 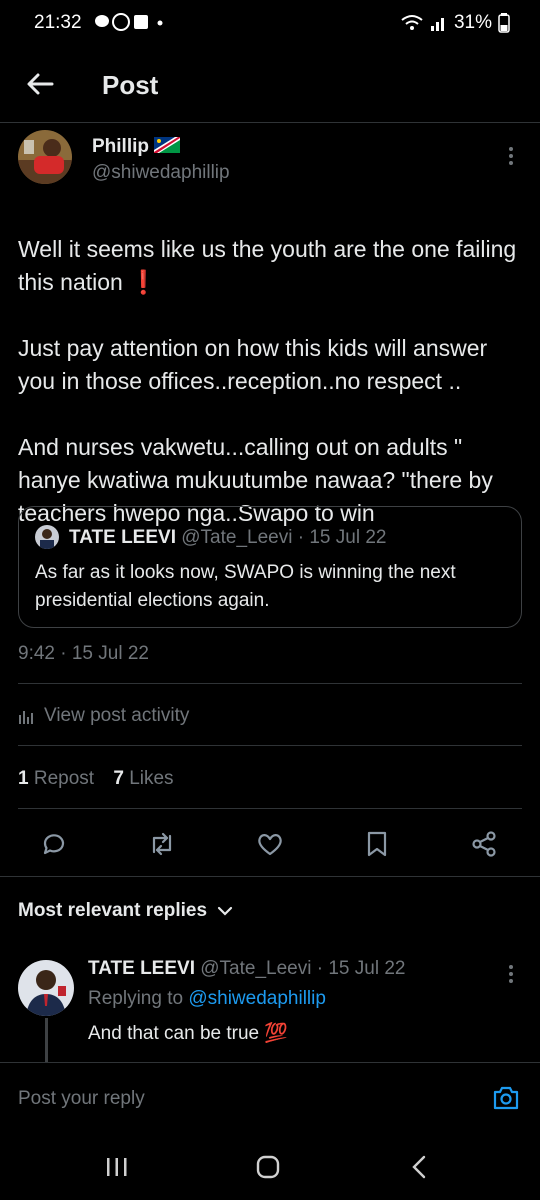 I want to click on quote-author-handle: @Tate_Leevi, so click(x=237, y=537).